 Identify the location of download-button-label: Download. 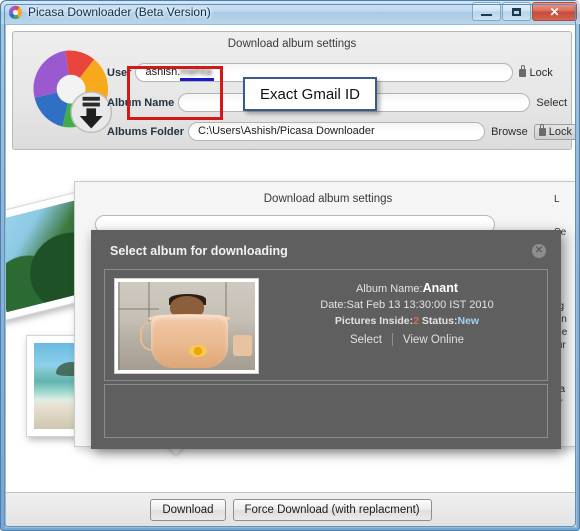
(188, 510).